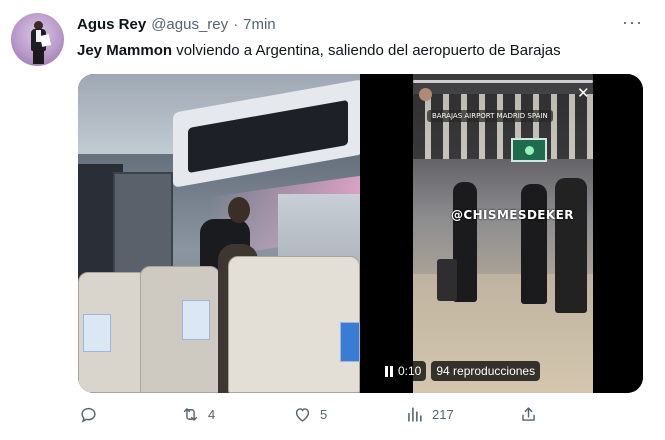 The image size is (665, 440). What do you see at coordinates (512, 215) in the screenshot?
I see `video-watermark: @CHISMESDEKER` at bounding box center [512, 215].